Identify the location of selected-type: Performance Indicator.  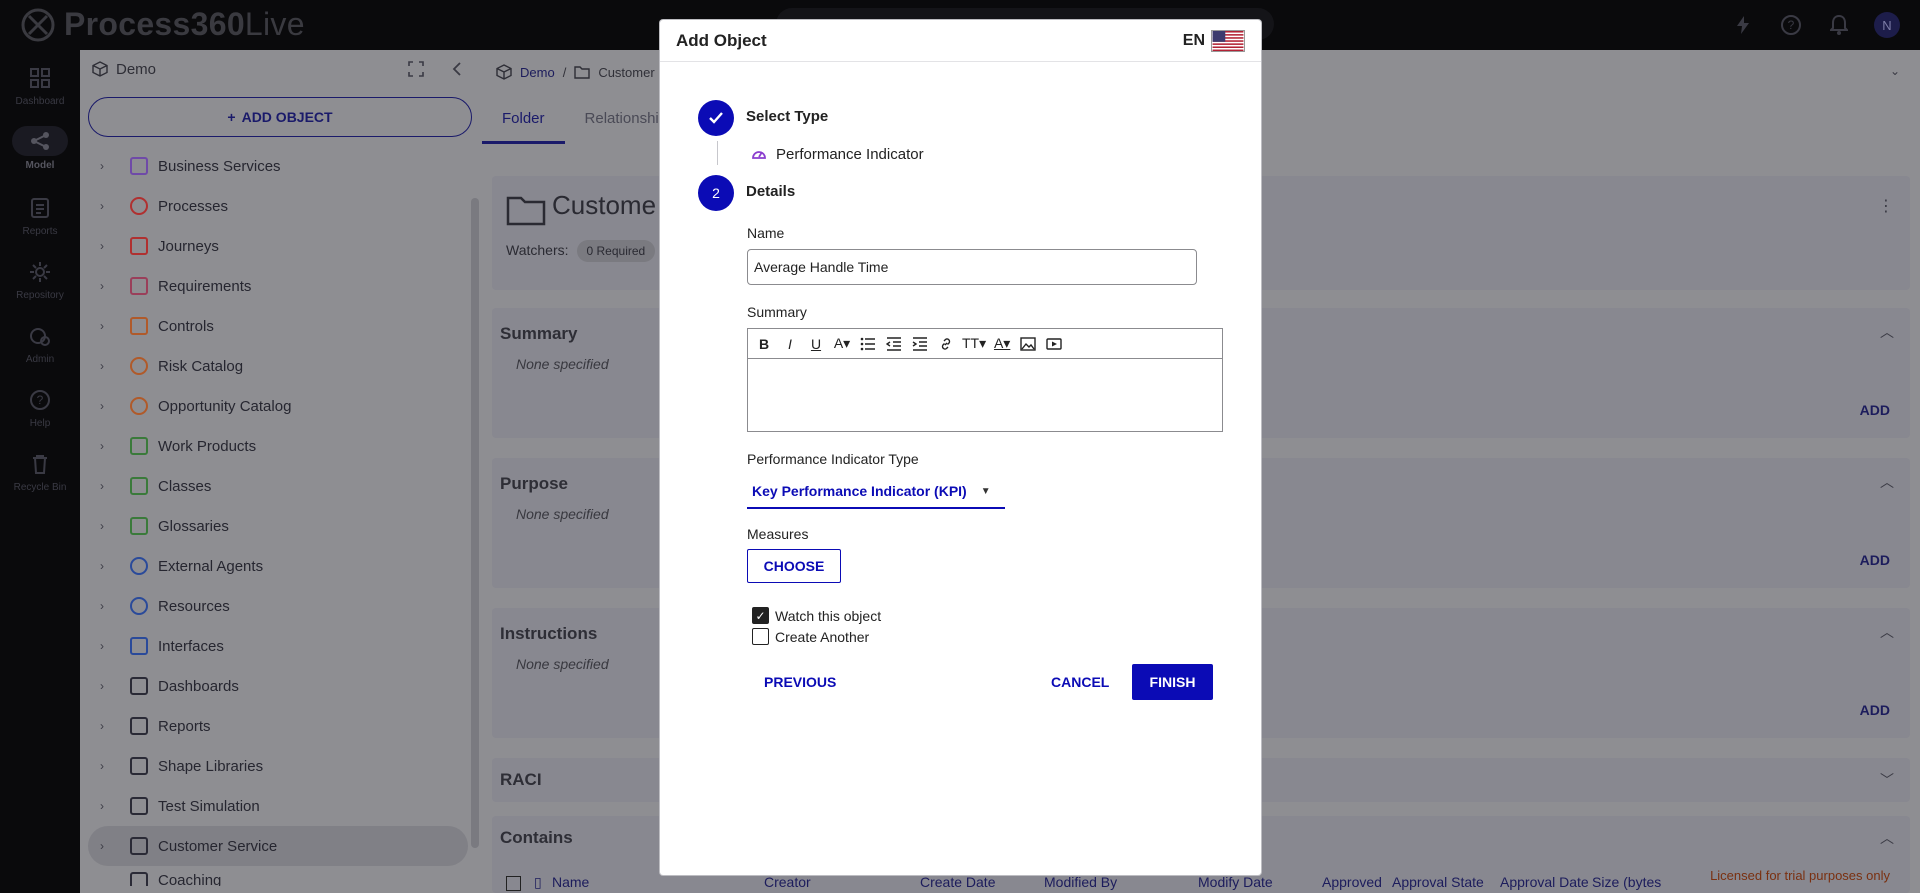
(837, 154).